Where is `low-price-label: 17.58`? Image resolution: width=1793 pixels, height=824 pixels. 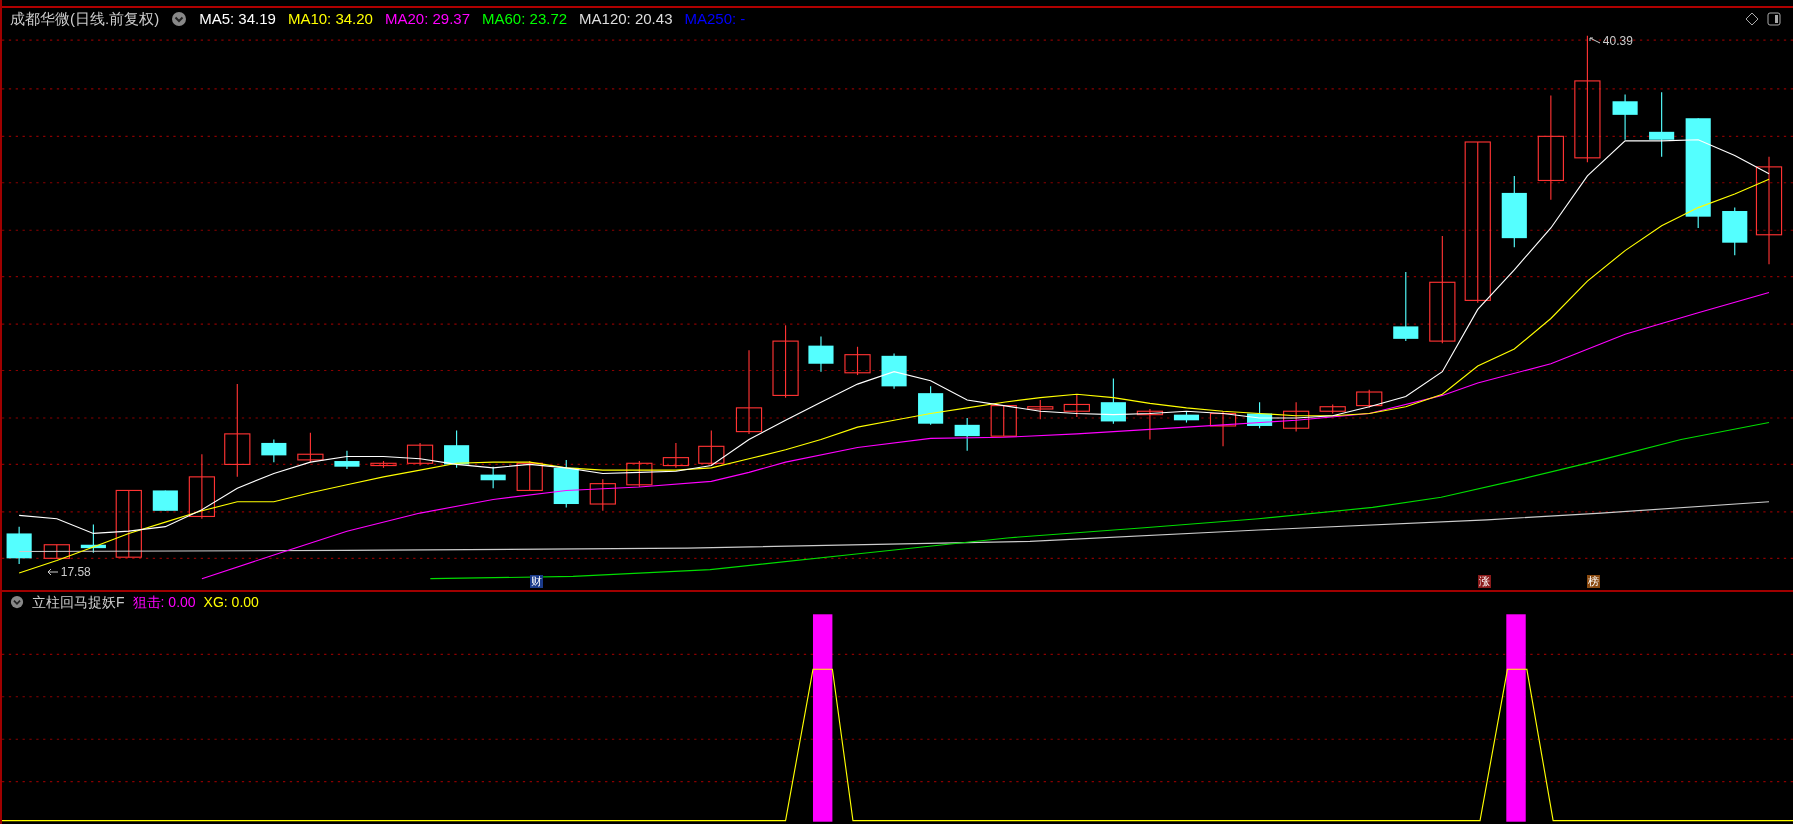 low-price-label: 17.58 is located at coordinates (75, 573).